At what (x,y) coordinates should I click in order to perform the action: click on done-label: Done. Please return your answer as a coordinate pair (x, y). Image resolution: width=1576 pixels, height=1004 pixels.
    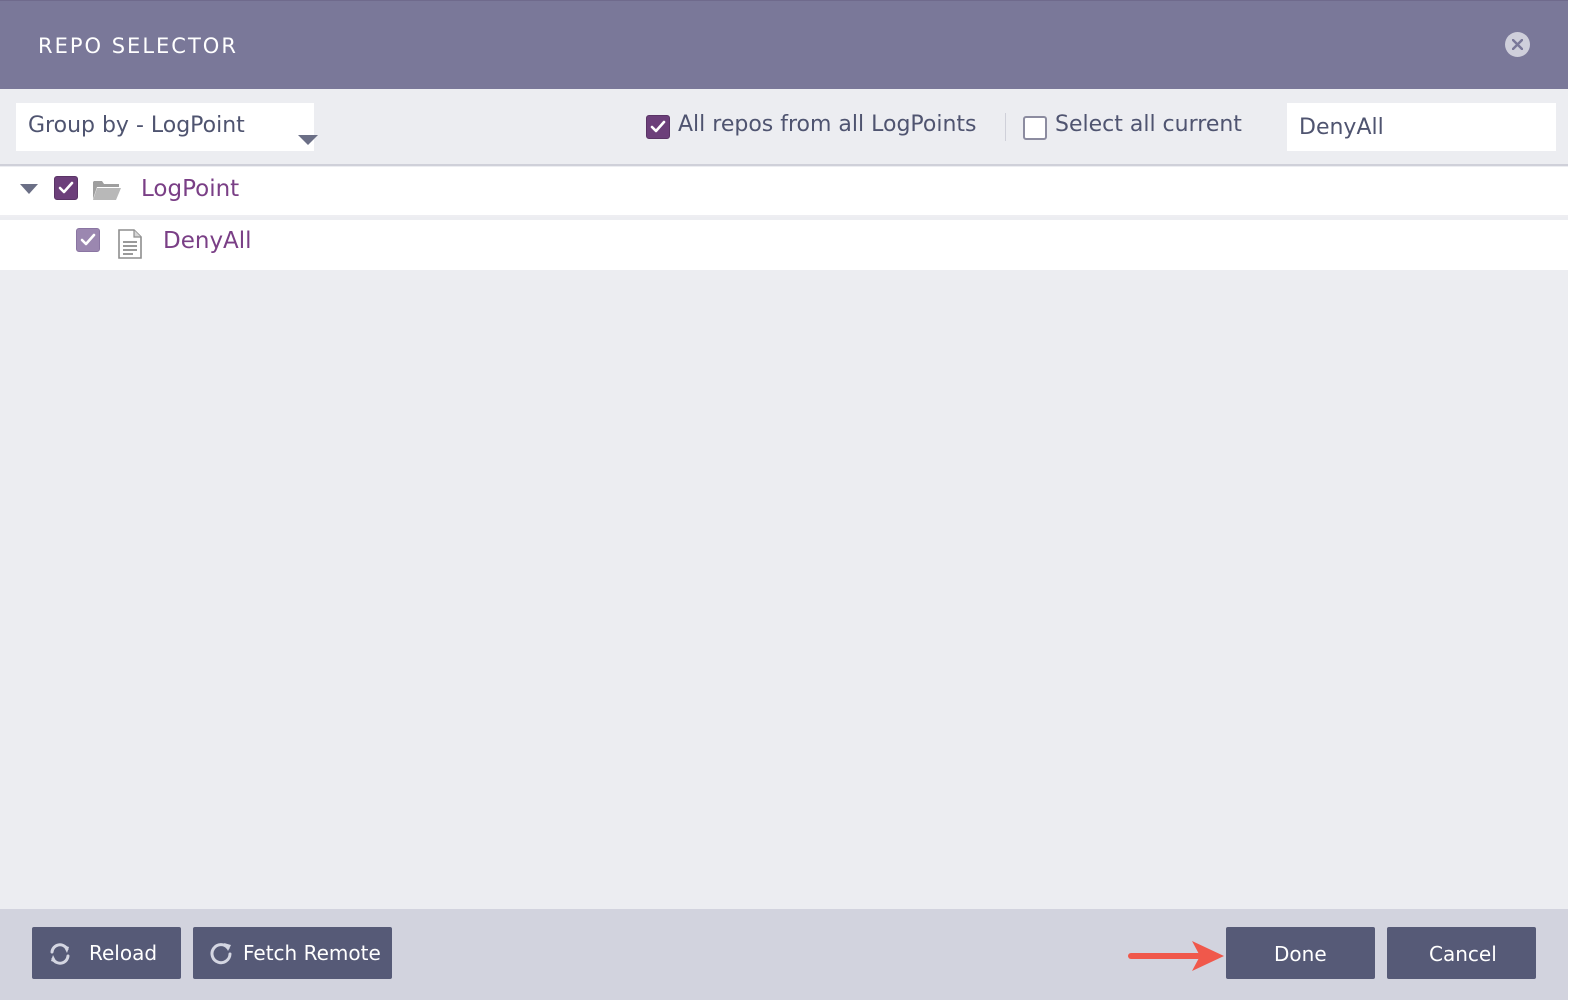
    Looking at the image, I should click on (1300, 954).